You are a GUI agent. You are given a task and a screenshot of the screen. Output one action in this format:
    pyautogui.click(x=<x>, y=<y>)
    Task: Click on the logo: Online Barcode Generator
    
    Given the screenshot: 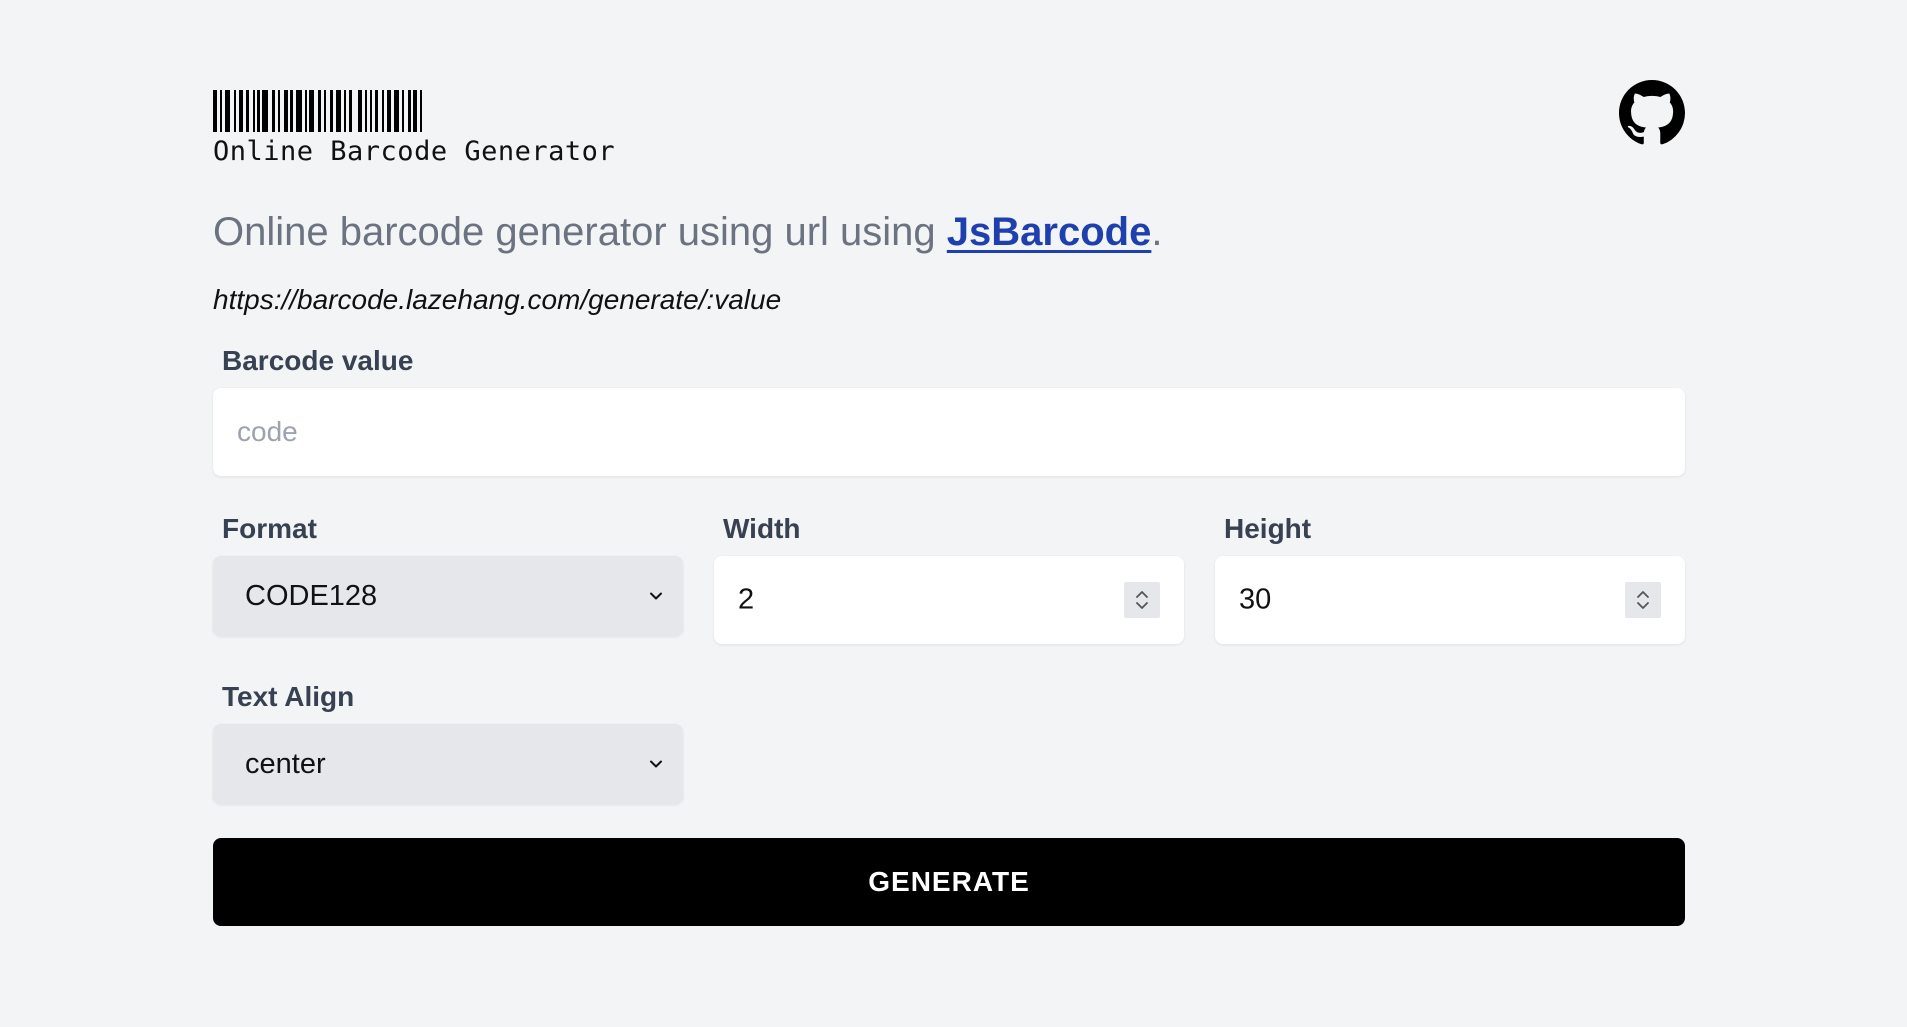 What is the action you would take?
    pyautogui.click(x=414, y=128)
    